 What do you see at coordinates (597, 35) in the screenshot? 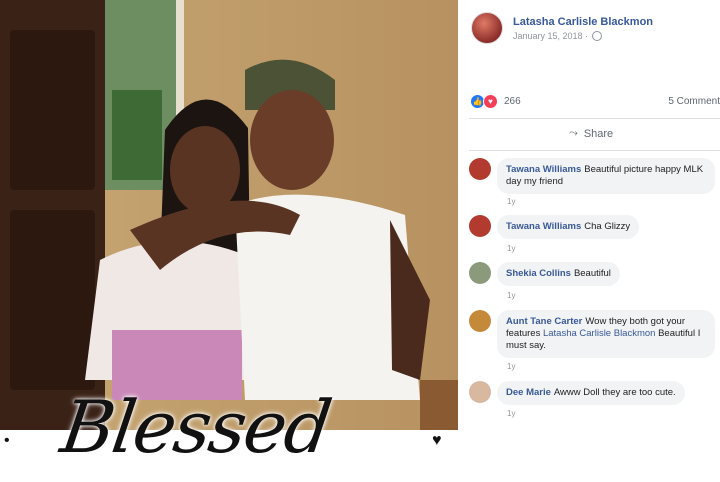
I see `globe-icon` at bounding box center [597, 35].